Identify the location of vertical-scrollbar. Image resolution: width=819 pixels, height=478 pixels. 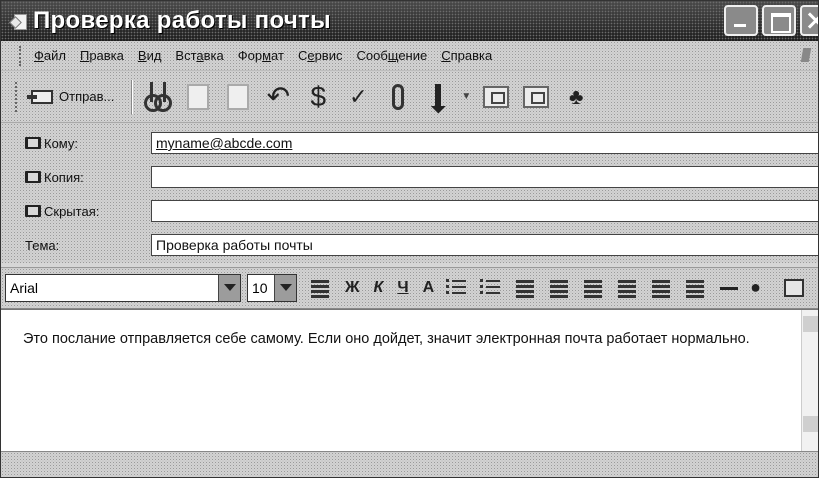
(809, 381).